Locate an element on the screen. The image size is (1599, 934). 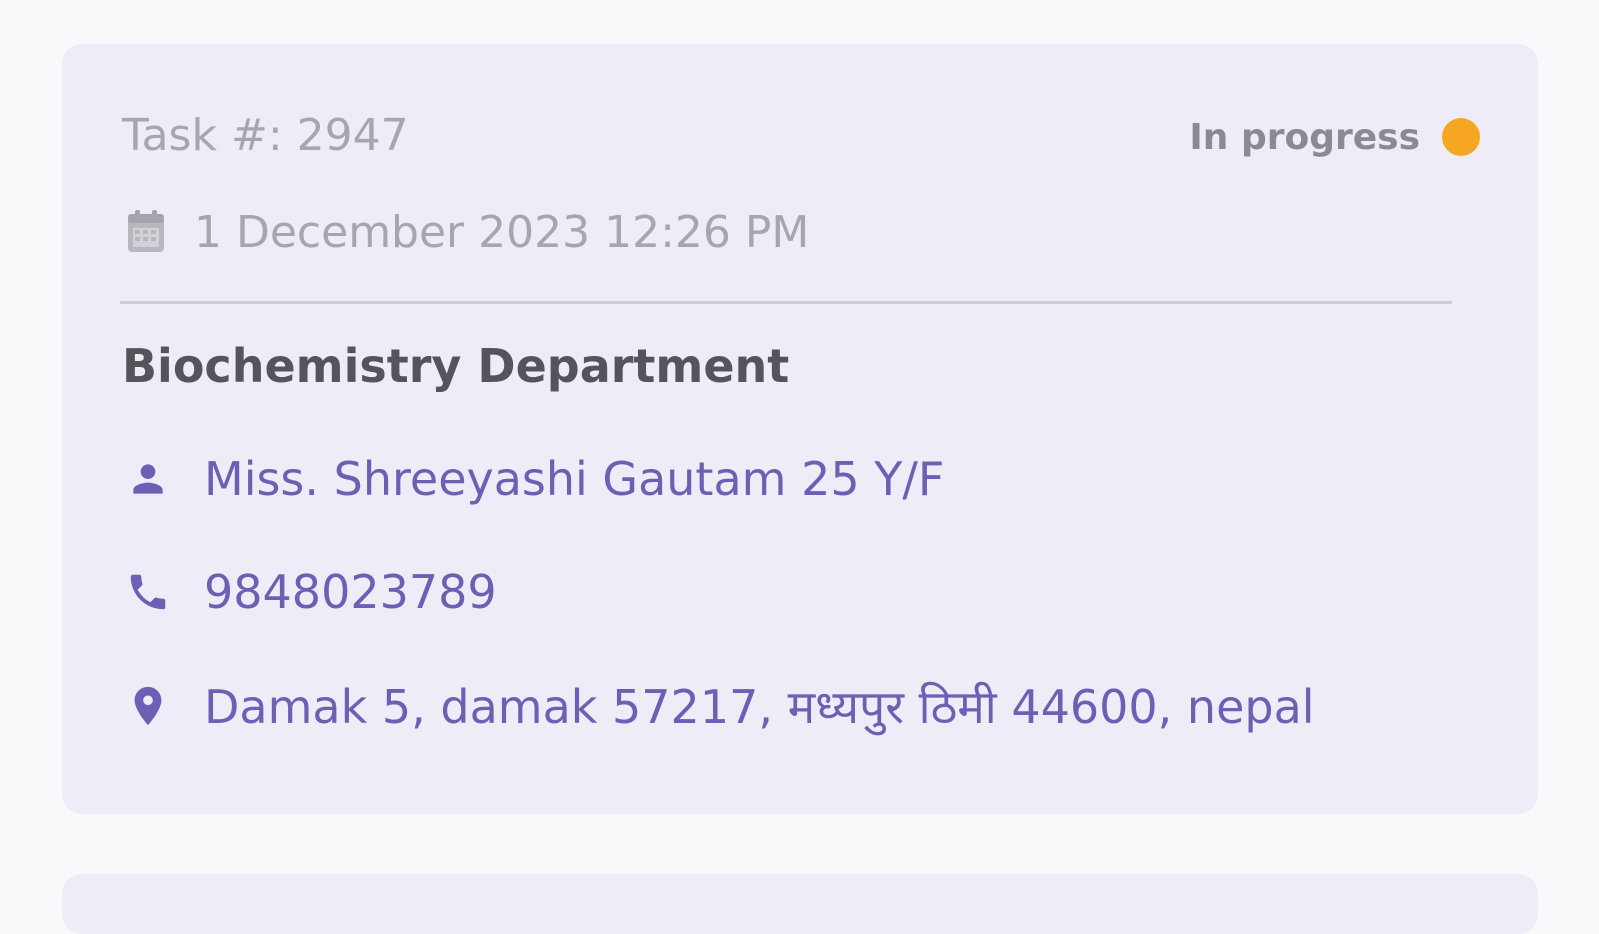
phone-icon is located at coordinates (148, 592).